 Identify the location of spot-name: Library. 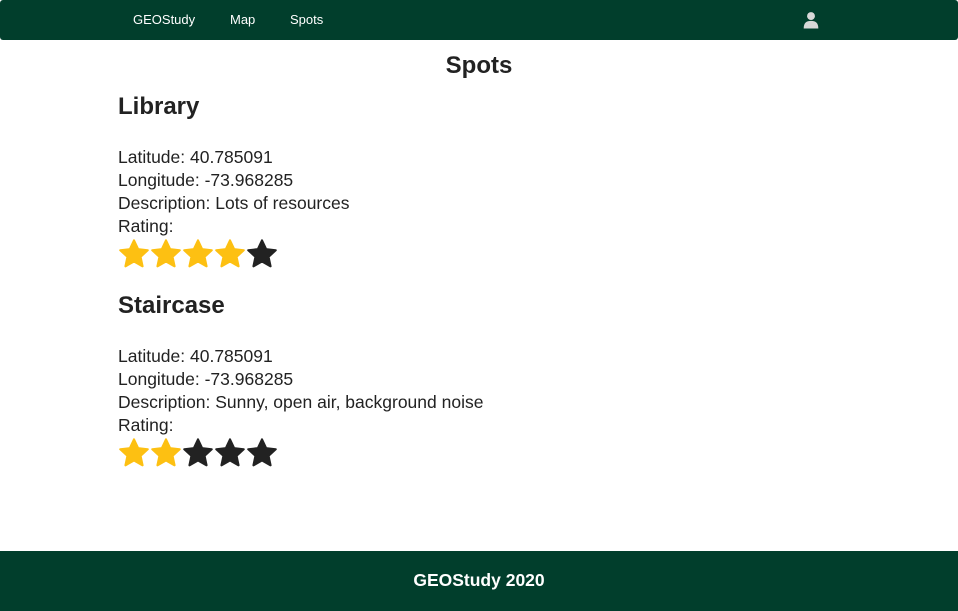
(159, 106).